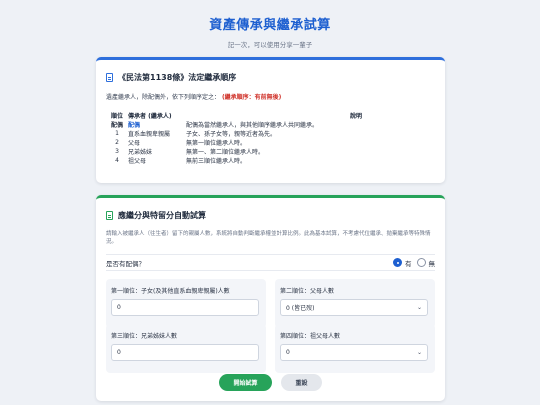 This screenshot has height=405, width=540. What do you see at coordinates (270, 92) in the screenshot?
I see `law-intro: 遺產繼承人，除配偶外，依下列順序定之： (繼承順序：有前無後)` at bounding box center [270, 92].